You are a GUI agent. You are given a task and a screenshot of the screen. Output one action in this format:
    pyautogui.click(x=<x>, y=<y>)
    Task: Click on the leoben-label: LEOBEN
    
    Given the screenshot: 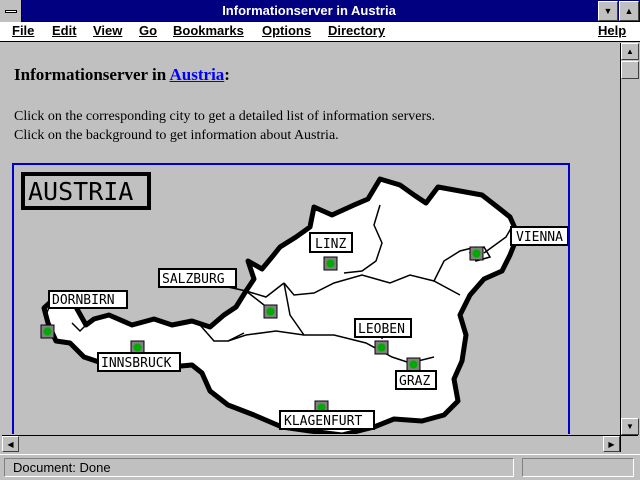 What is the action you would take?
    pyautogui.click(x=381, y=329)
    